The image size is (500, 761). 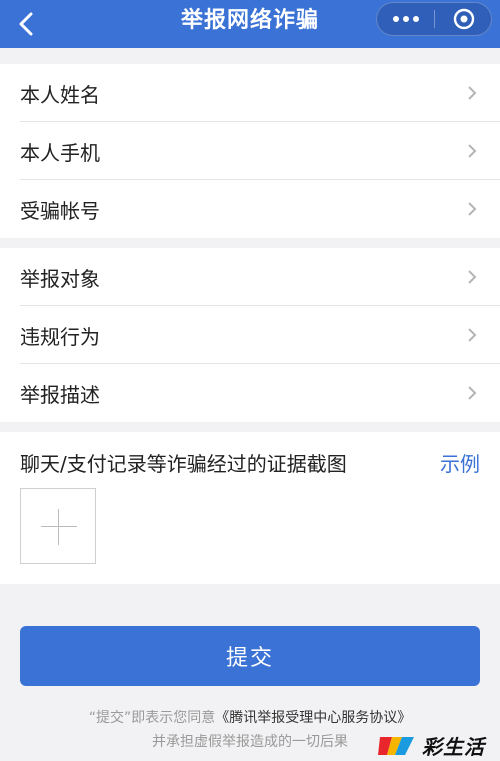 I want to click on more-button, so click(x=405, y=19).